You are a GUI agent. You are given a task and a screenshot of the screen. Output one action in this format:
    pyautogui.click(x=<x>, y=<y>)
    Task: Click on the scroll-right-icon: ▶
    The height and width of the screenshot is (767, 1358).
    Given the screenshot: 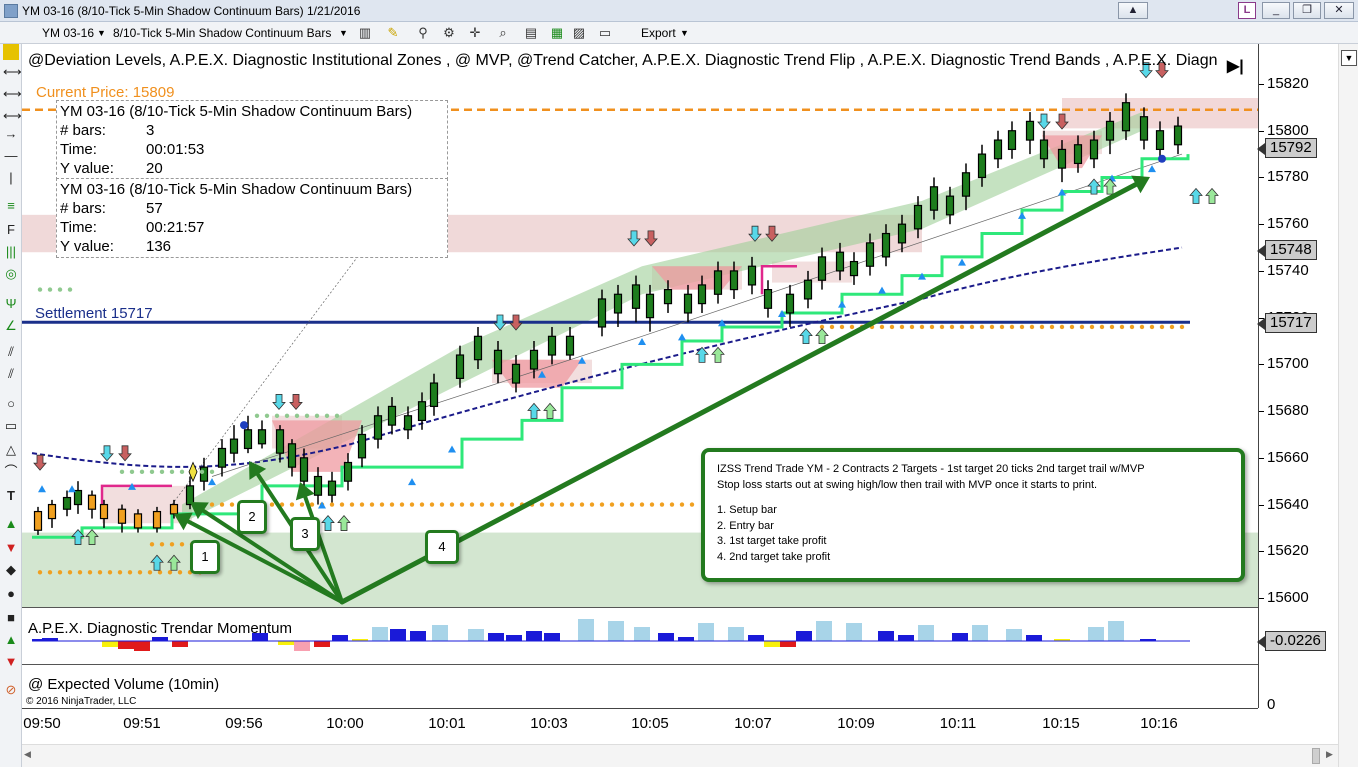 What is the action you would take?
    pyautogui.click(x=1329, y=754)
    